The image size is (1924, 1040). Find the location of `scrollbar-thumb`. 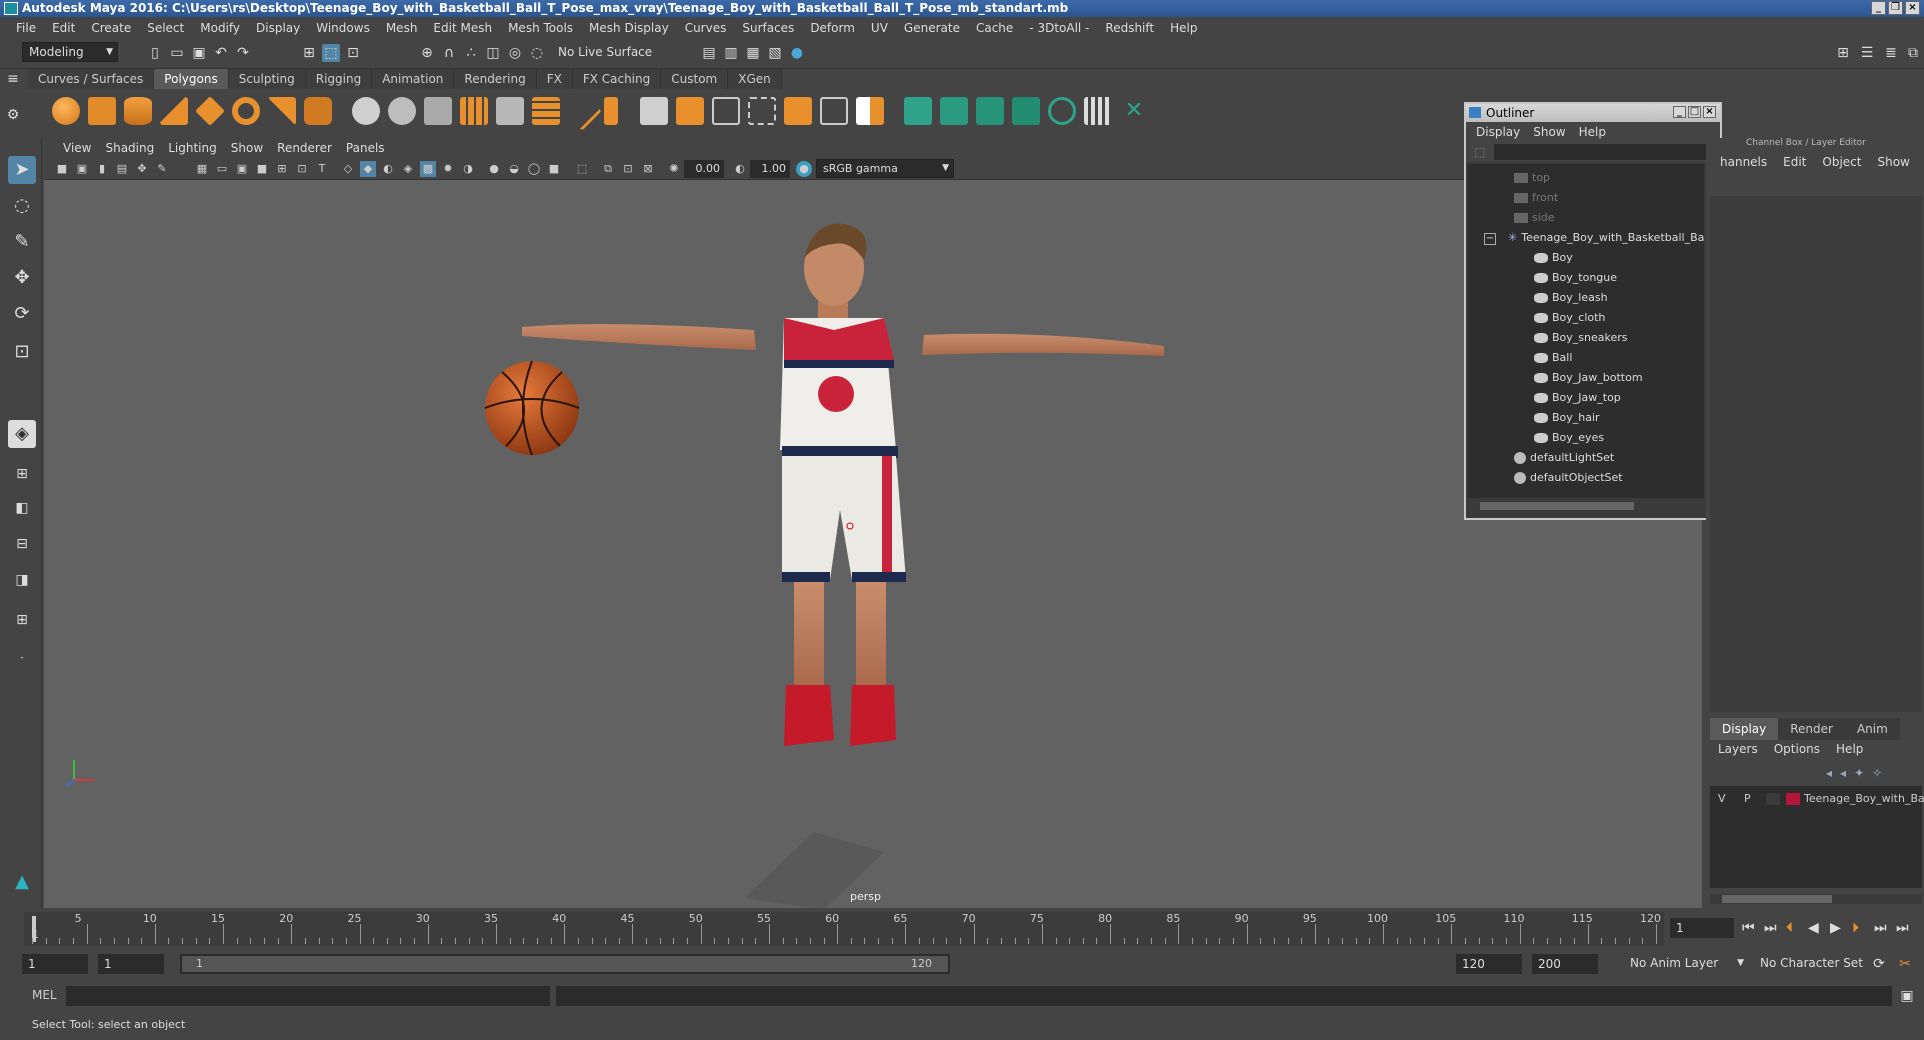

scrollbar-thumb is located at coordinates (1557, 506).